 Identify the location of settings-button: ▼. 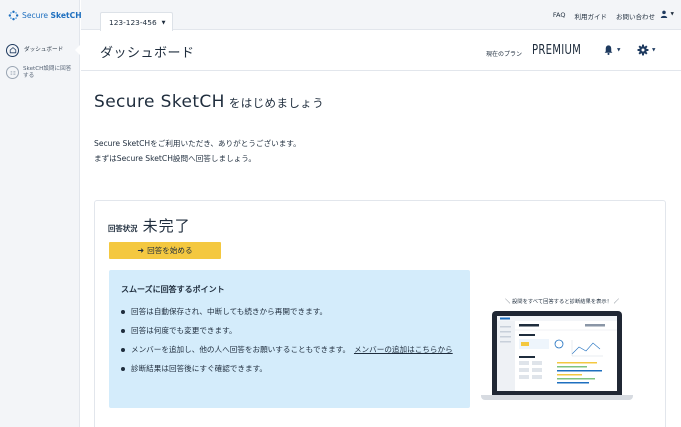
(646, 50).